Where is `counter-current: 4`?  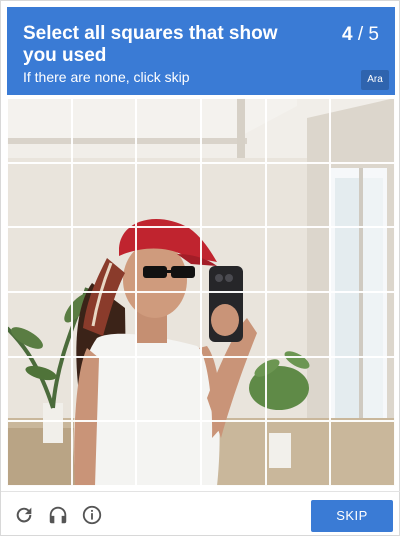
counter-current: 4 is located at coordinates (347, 34).